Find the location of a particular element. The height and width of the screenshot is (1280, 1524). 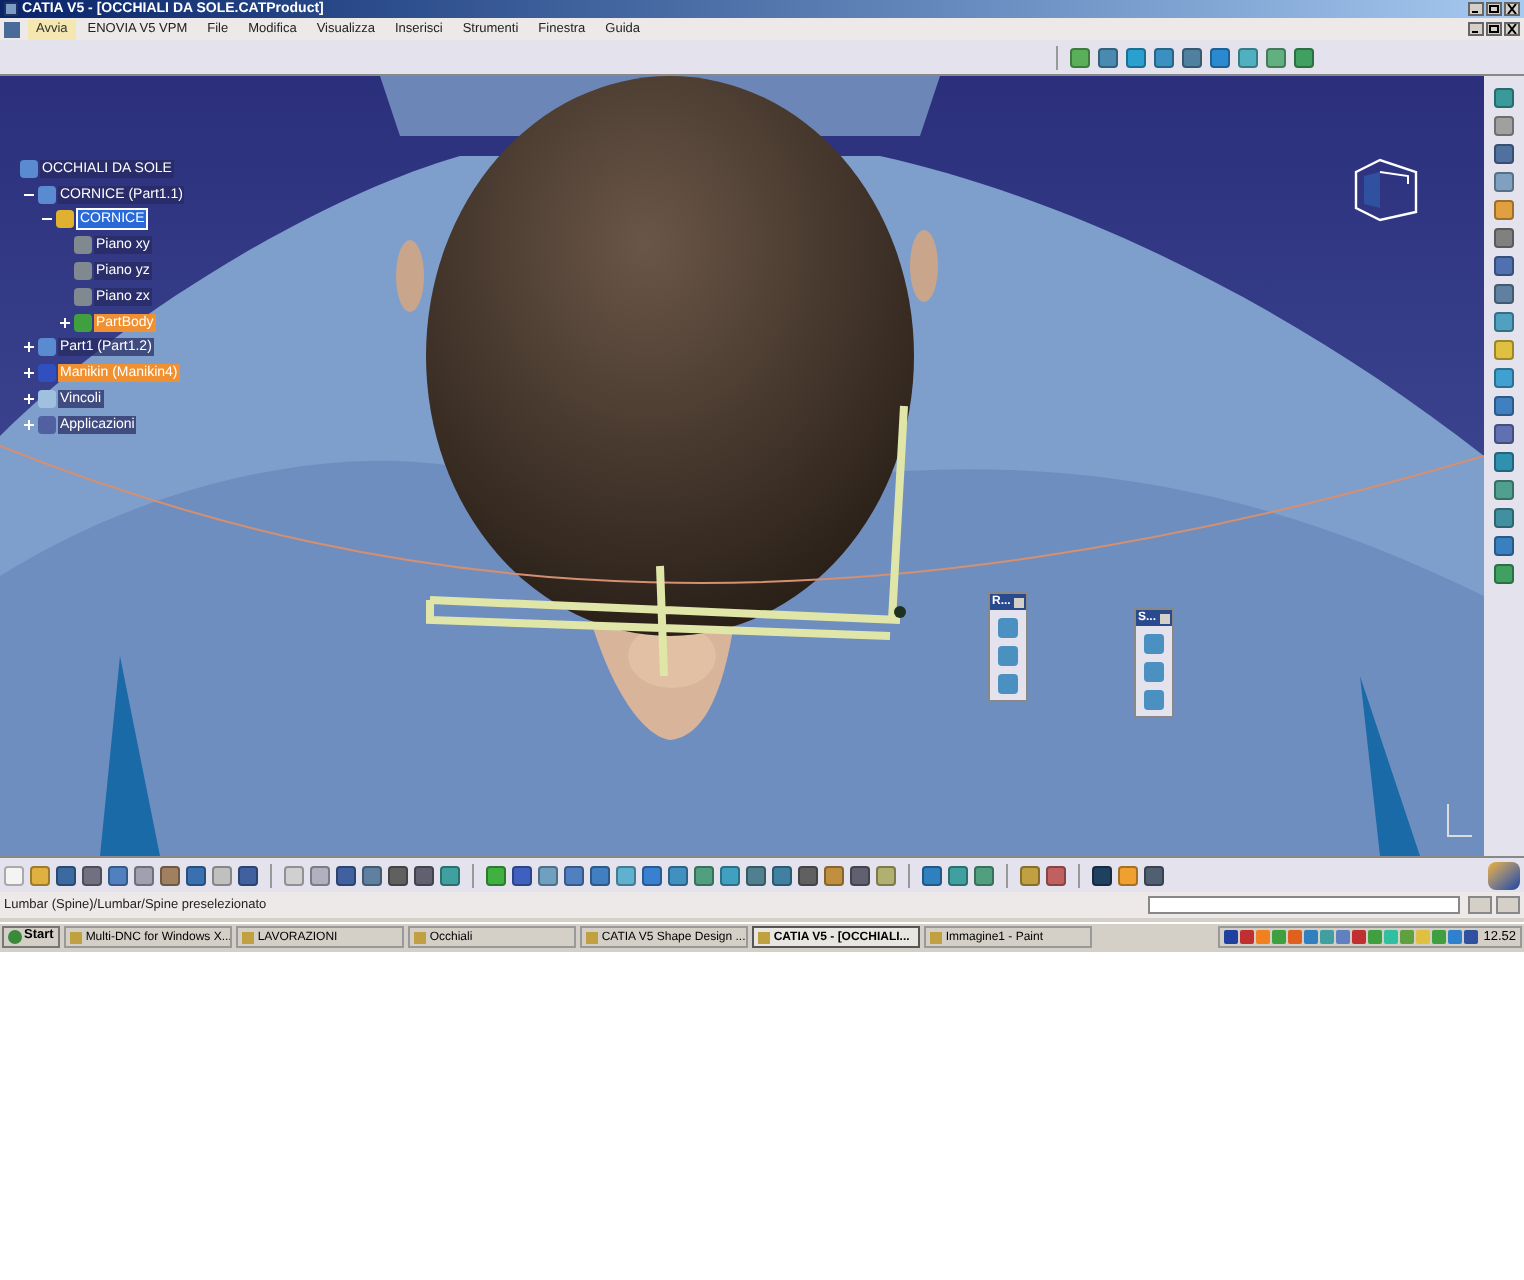

manikin-icon is located at coordinates (47, 373).